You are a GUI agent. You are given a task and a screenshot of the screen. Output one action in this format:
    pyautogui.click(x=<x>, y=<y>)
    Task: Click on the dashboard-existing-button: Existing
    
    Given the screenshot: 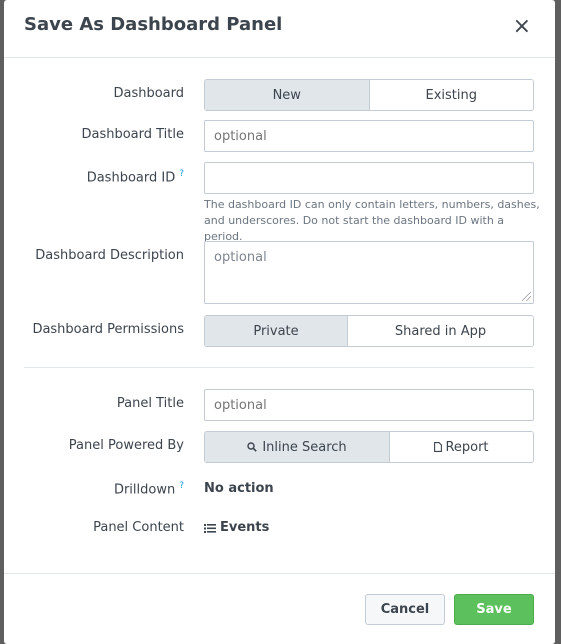 What is the action you would take?
    pyautogui.click(x=450, y=95)
    